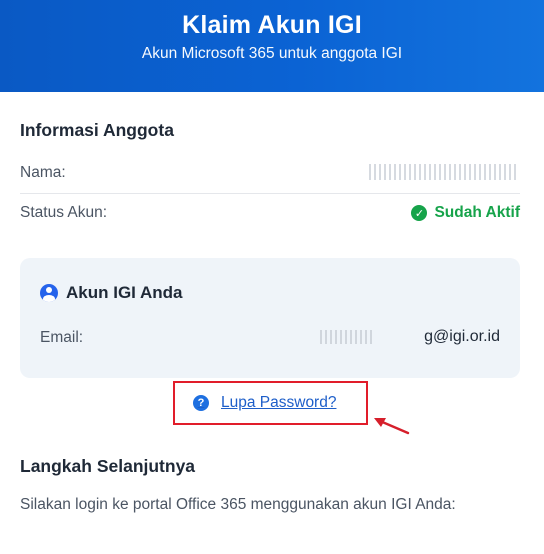 This screenshot has width=544, height=554. I want to click on name-label: Nama:, so click(43, 172).